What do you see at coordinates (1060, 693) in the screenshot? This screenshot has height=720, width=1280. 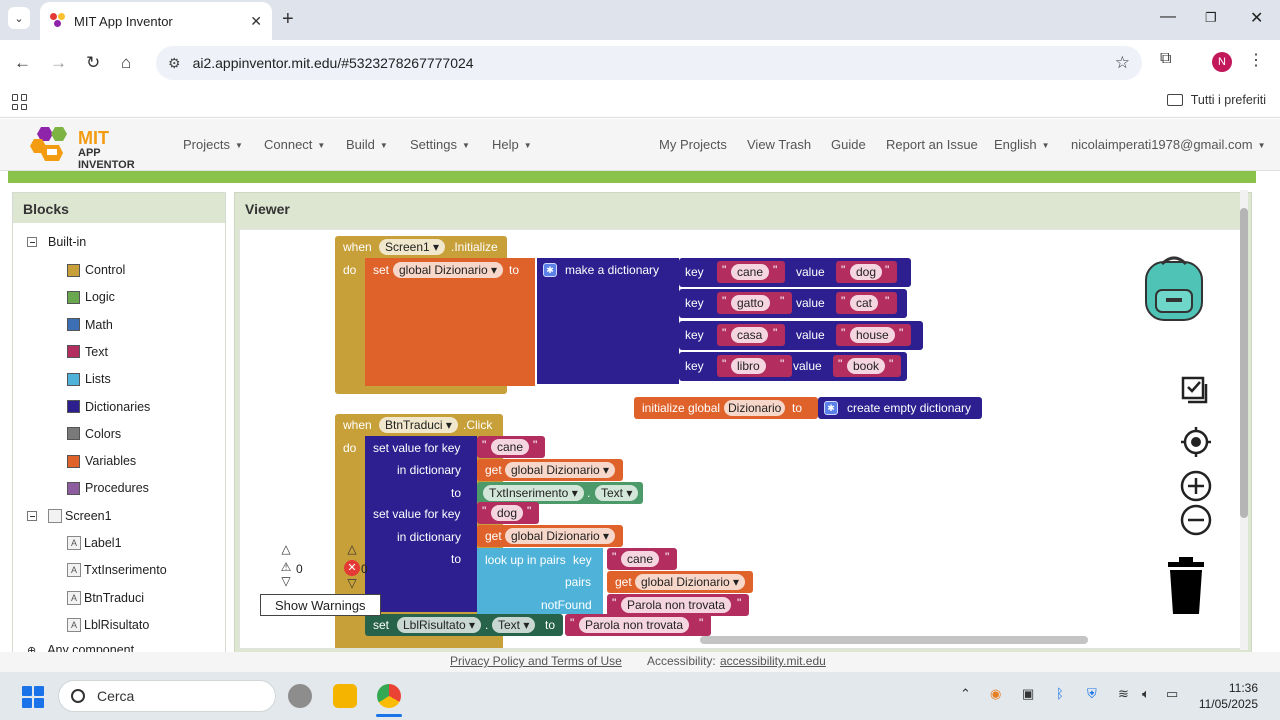 I see `bluetooth-icon: ᛒ` at bounding box center [1060, 693].